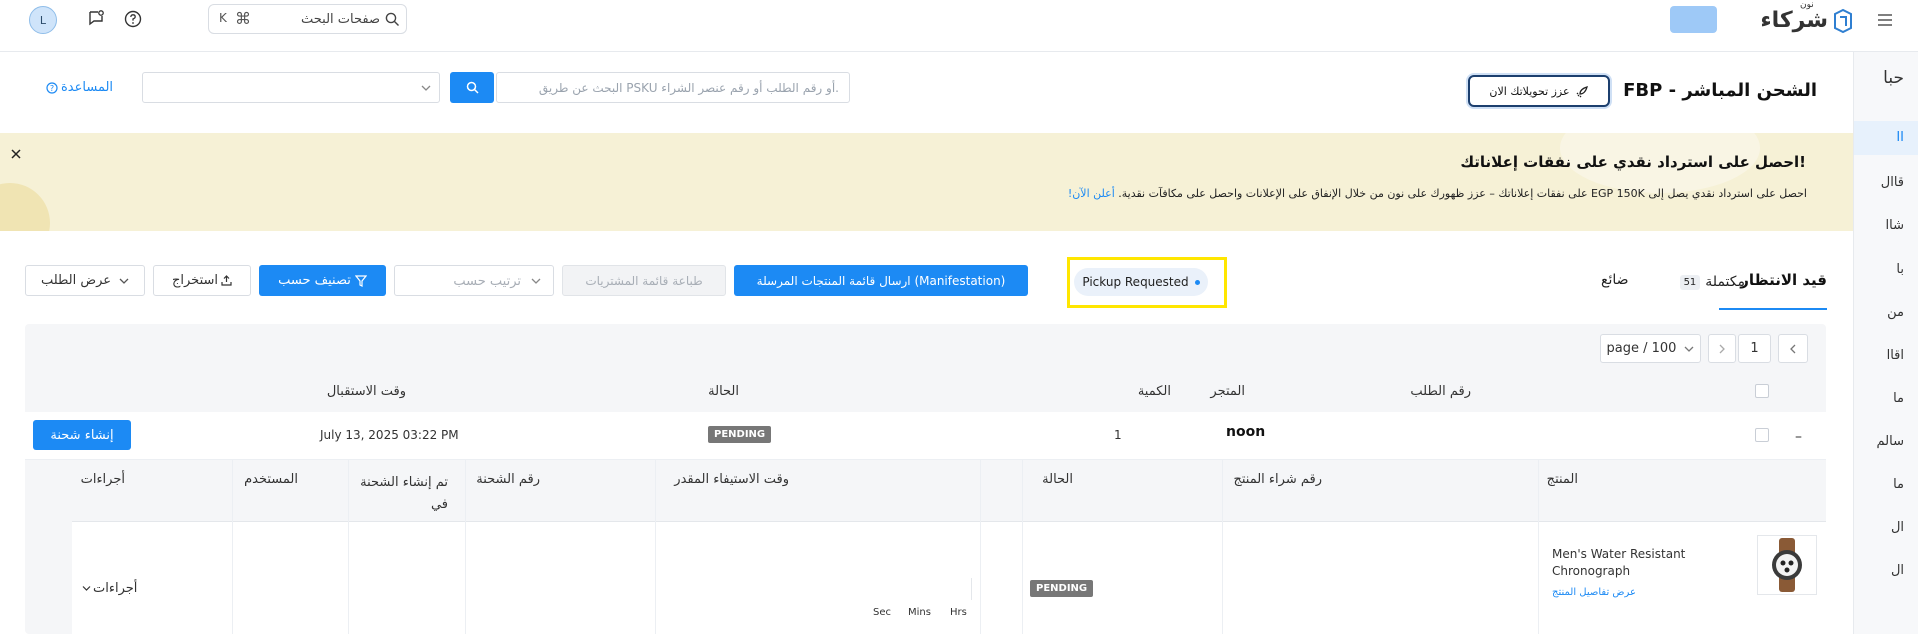 The height and width of the screenshot is (634, 1918). Describe the element at coordinates (1843, 21) in the screenshot. I see `logo-icon` at that location.